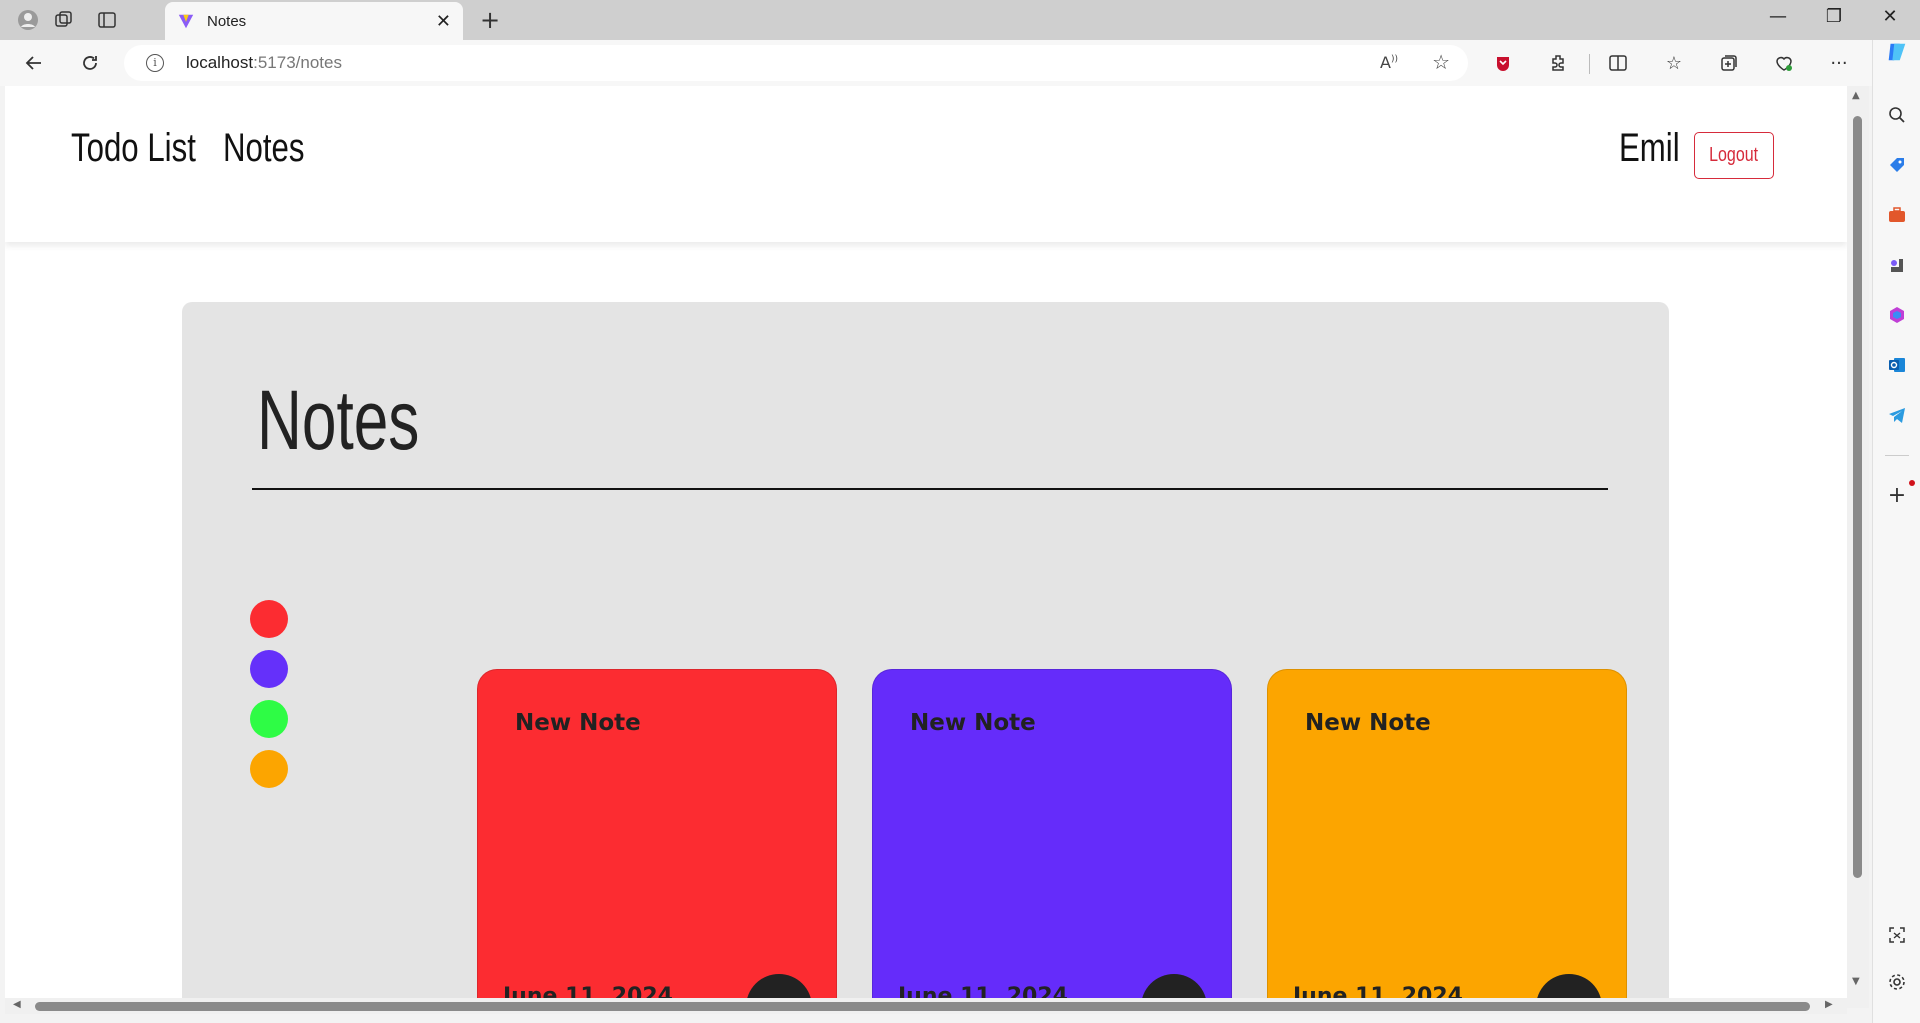 The width and height of the screenshot is (1920, 1023). I want to click on extensions-icon, so click(1558, 63).